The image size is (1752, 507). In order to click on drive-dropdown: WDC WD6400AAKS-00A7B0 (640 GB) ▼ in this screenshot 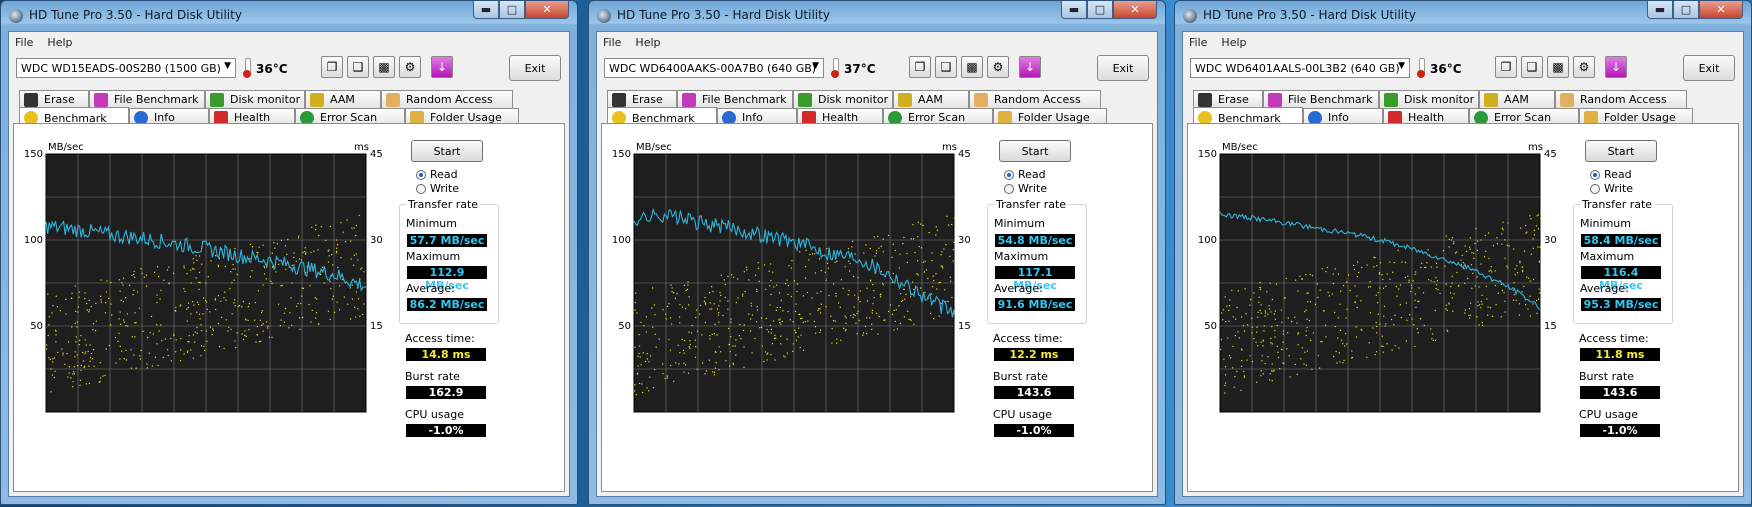, I will do `click(714, 68)`.